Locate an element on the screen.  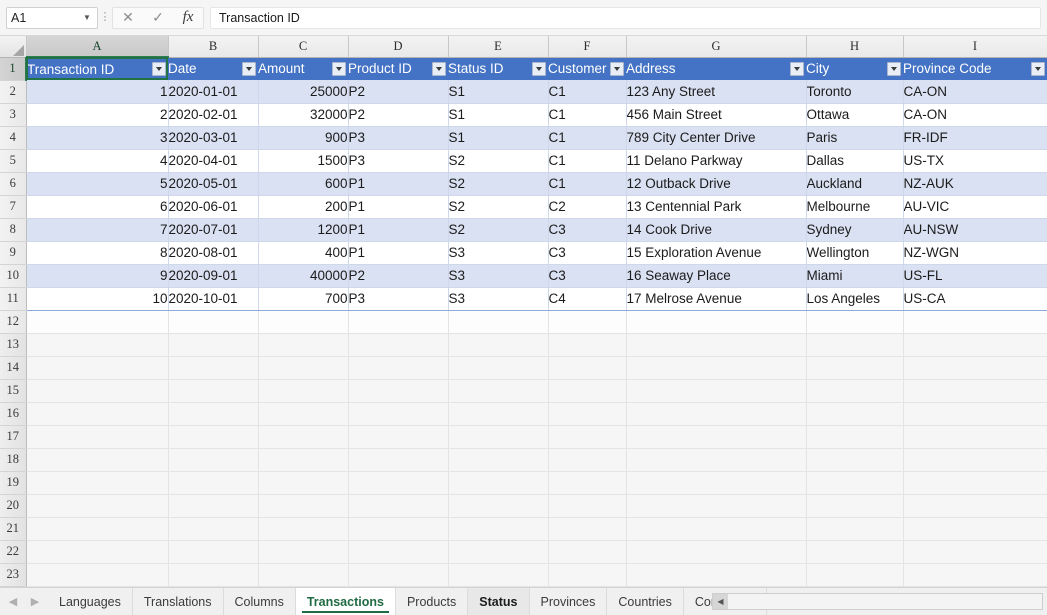
cell-H13 is located at coordinates (855, 345).